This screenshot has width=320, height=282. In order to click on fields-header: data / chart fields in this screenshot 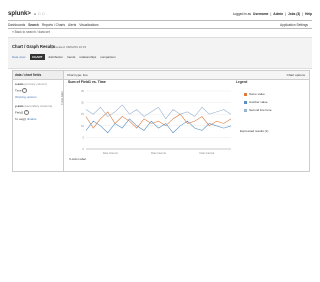, I will do `click(38, 75)`.